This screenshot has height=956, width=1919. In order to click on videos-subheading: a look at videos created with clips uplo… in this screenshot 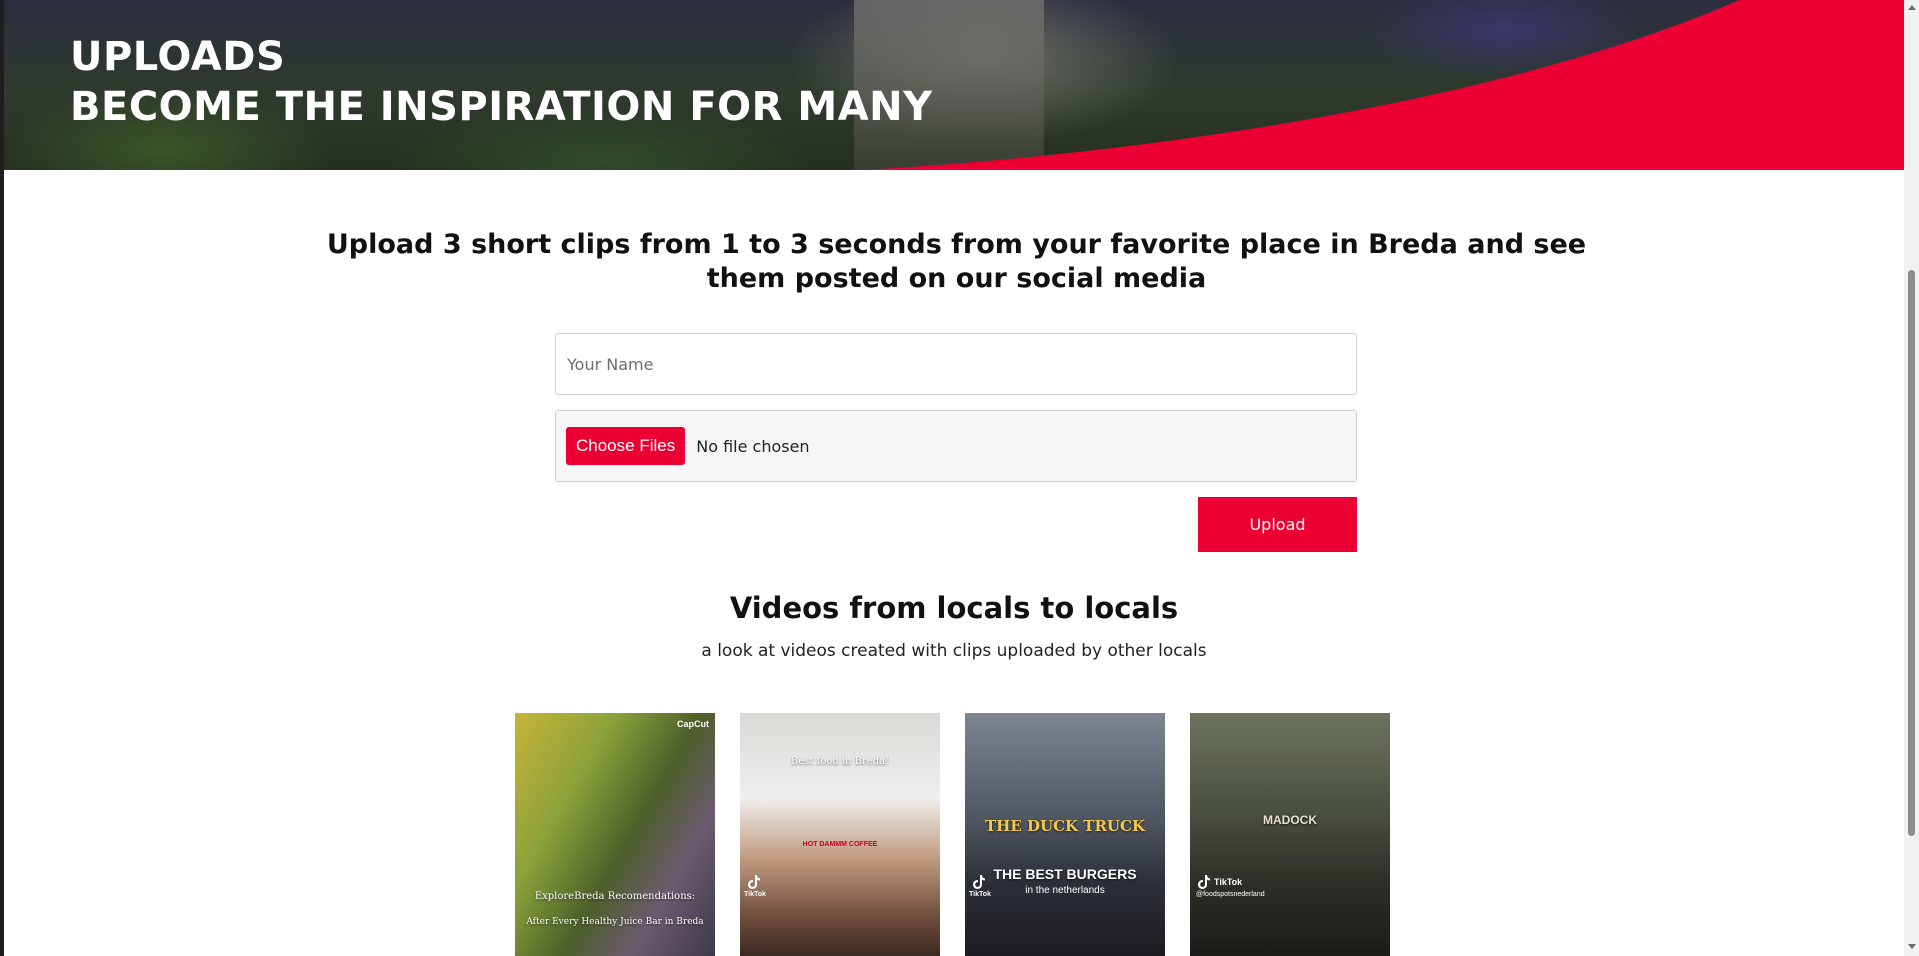, I will do `click(954, 651)`.